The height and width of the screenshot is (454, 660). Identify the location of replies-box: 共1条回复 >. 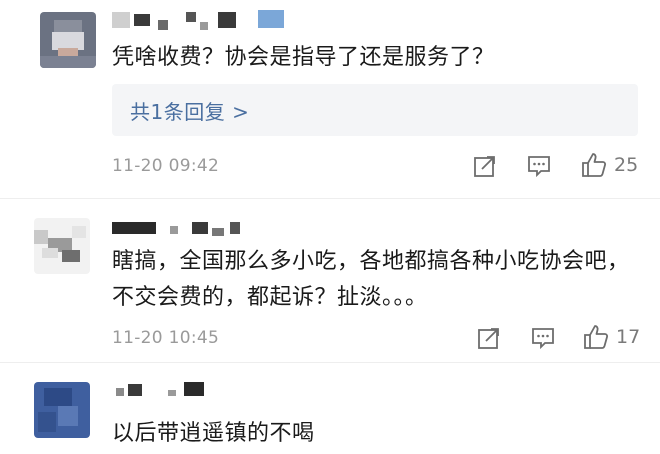
(375, 110).